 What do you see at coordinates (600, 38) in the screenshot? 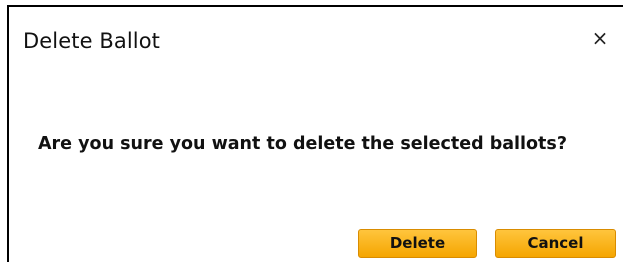
I see `close-icon: ×` at bounding box center [600, 38].